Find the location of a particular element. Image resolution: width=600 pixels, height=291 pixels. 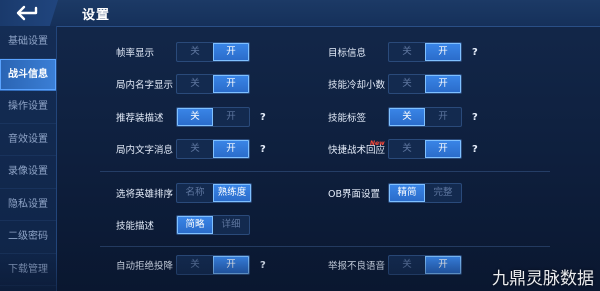

setting-label: 推荐装描述 is located at coordinates (140, 118).